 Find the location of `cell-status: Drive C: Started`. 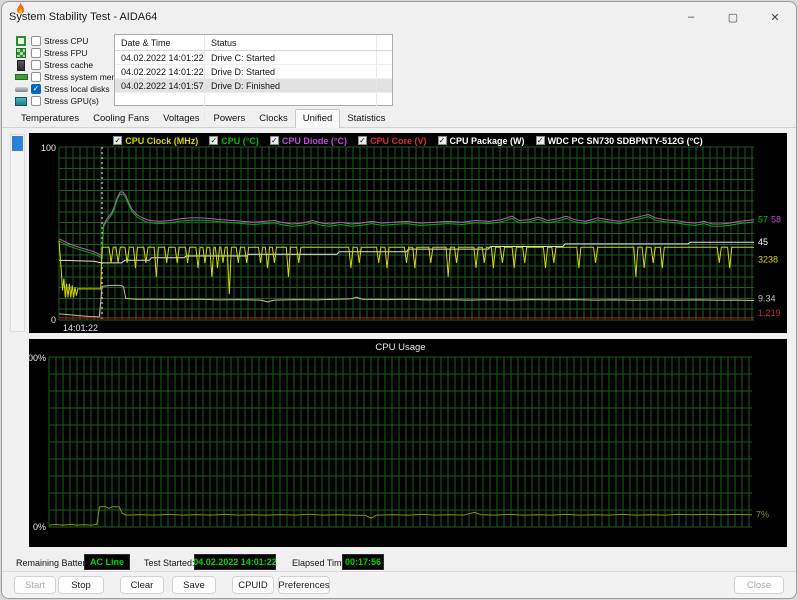

cell-status: Drive C: Started is located at coordinates (291, 57).